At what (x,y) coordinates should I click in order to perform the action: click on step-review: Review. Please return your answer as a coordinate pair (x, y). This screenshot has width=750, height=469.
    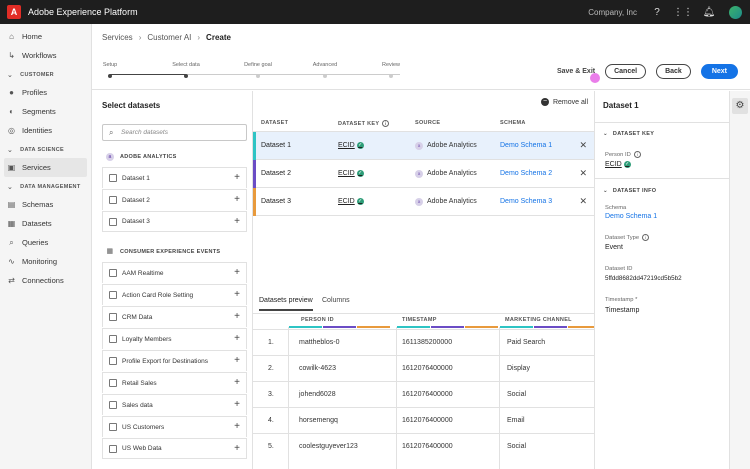
    Looking at the image, I should click on (391, 70).